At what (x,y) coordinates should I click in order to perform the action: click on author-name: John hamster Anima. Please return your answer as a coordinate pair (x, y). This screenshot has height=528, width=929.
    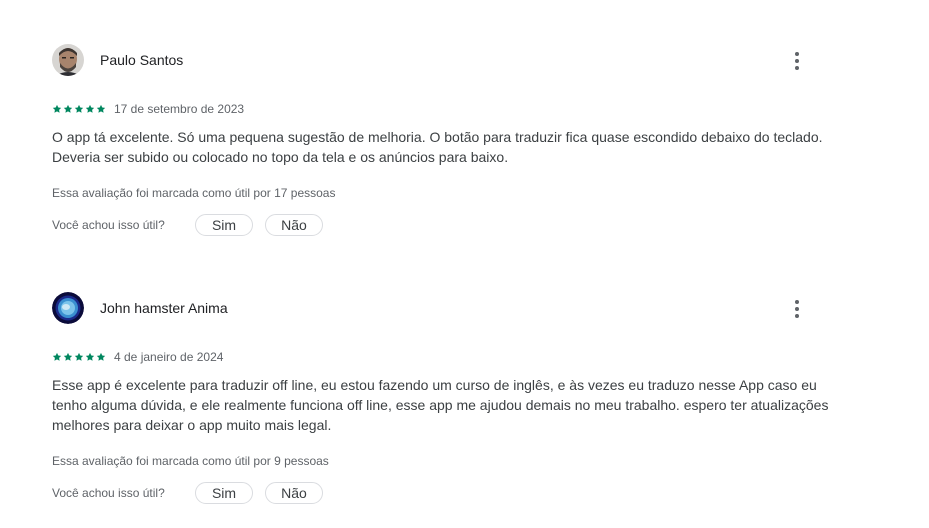
    Looking at the image, I should click on (164, 308).